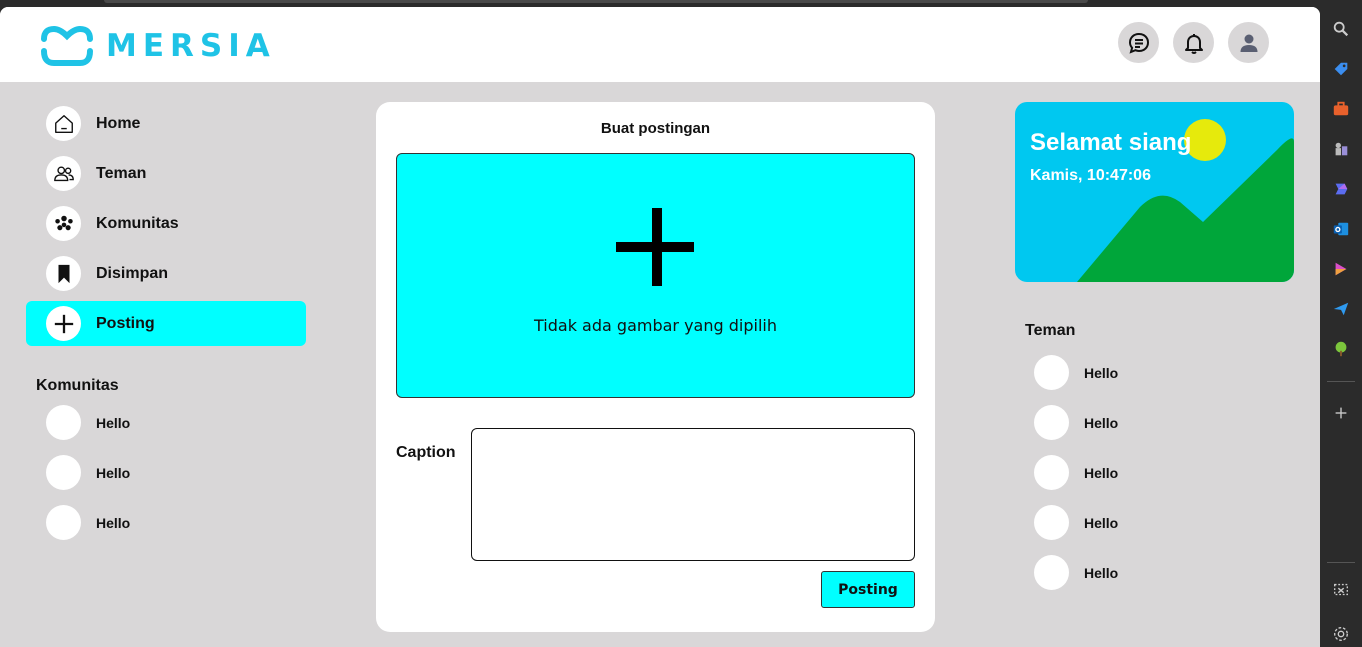  I want to click on messages-button, so click(1138, 42).